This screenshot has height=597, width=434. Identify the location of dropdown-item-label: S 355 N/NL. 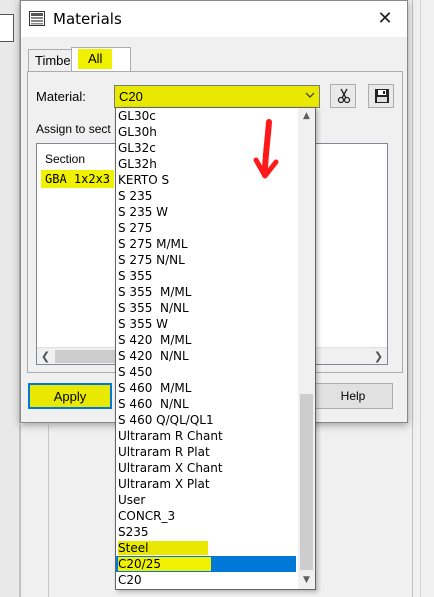
(153, 308).